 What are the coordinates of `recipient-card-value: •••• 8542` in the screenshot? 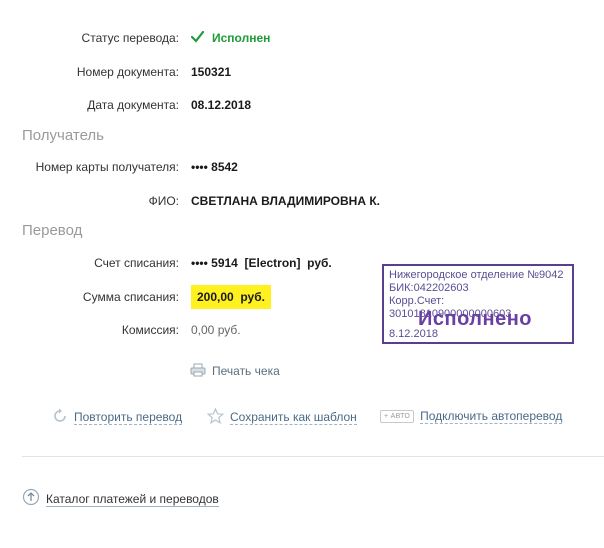 It's located at (214, 167).